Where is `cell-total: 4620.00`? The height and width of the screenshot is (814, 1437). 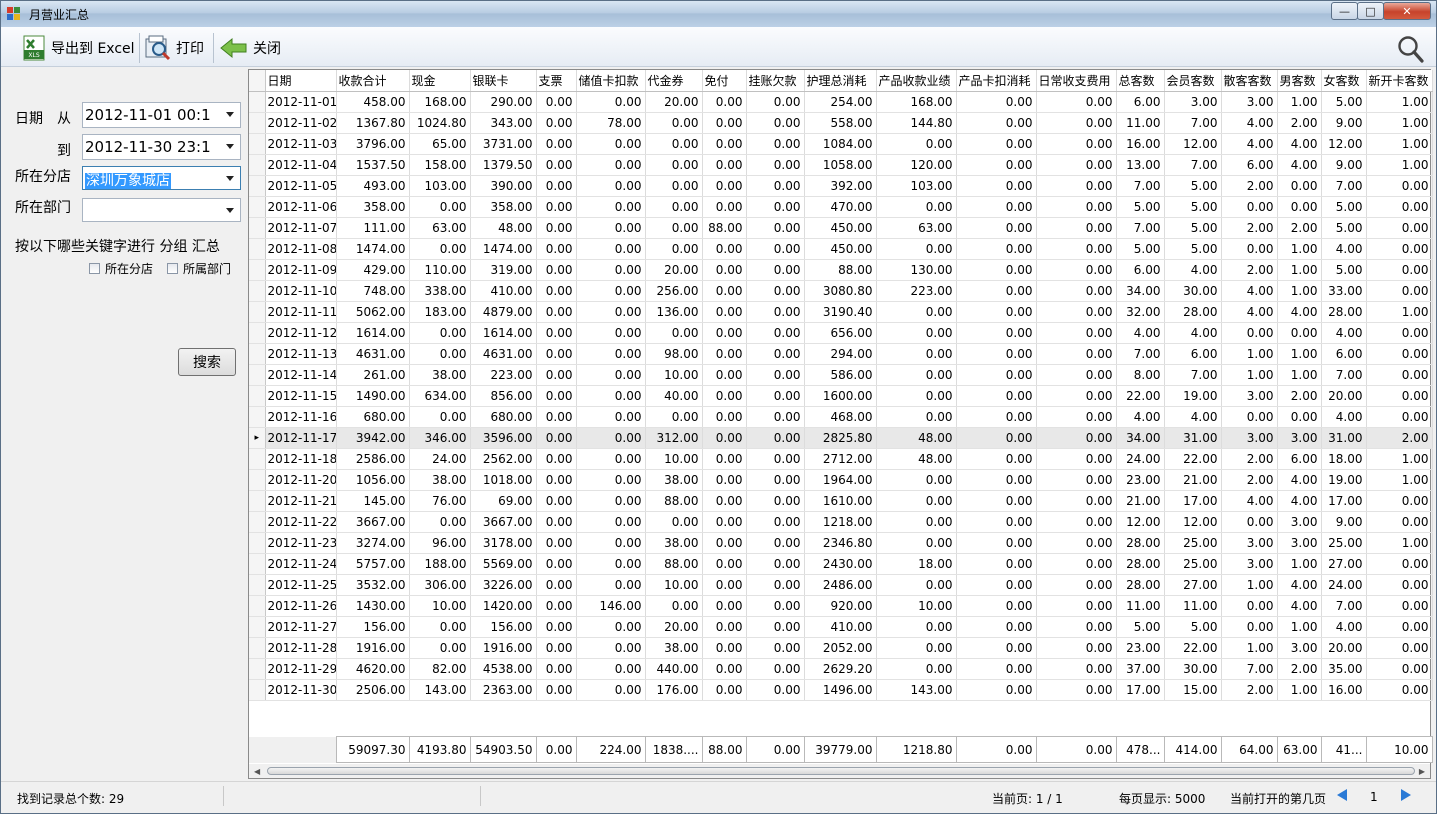 cell-total: 4620.00 is located at coordinates (373, 669).